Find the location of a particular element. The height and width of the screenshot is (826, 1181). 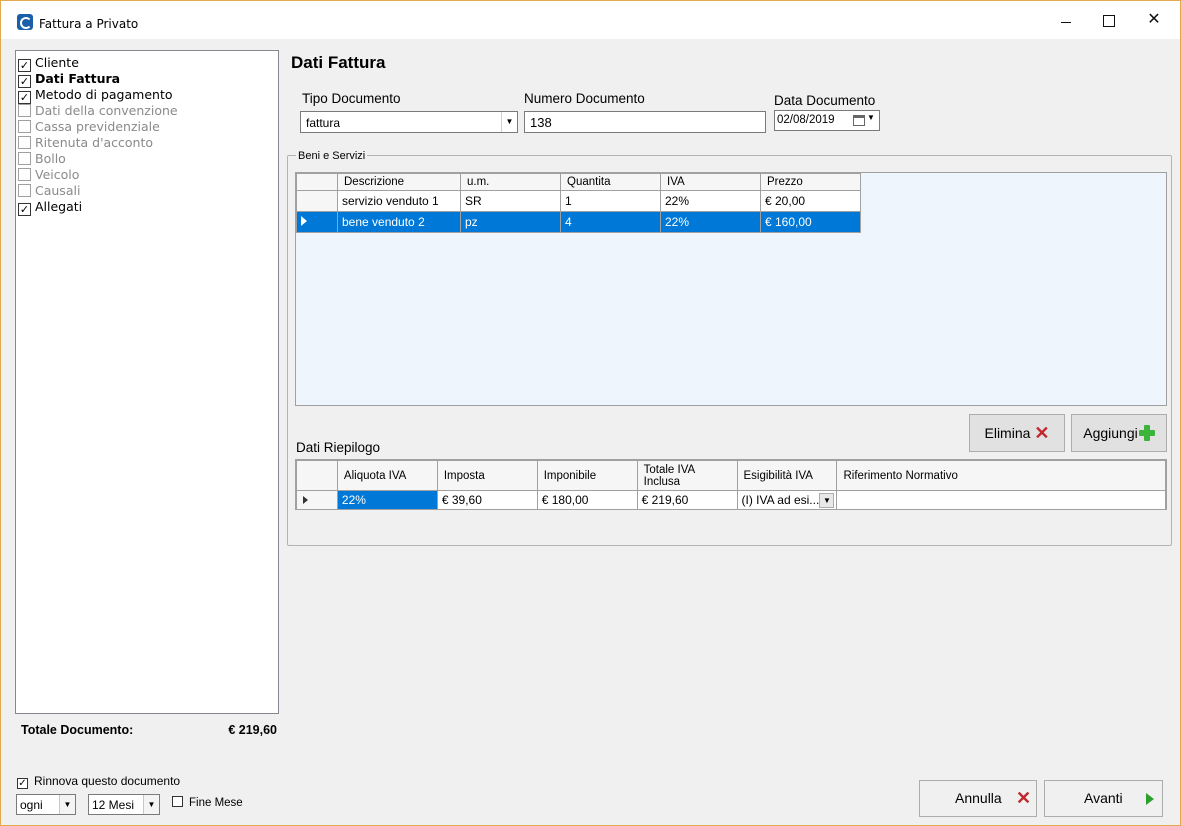

nav-item-cassa-previdenziale: Cassa previdenziale is located at coordinates (89, 127).